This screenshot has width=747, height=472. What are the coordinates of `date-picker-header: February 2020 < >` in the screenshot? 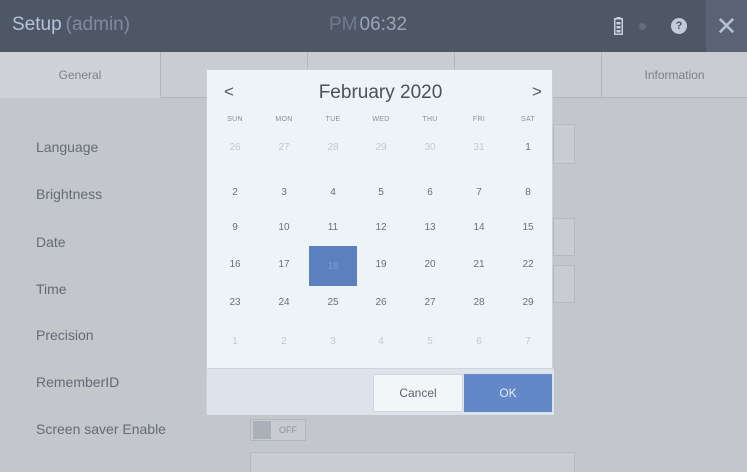 It's located at (380, 93).